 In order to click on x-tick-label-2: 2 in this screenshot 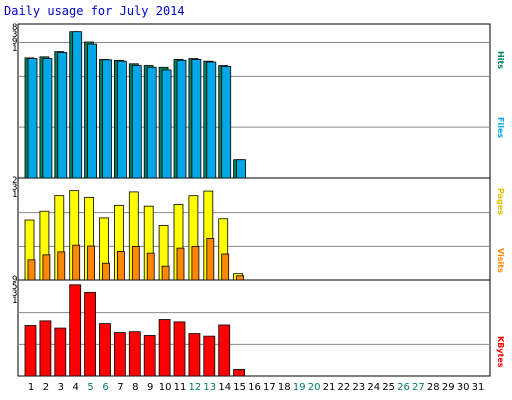, I will do `click(46, 387)`.